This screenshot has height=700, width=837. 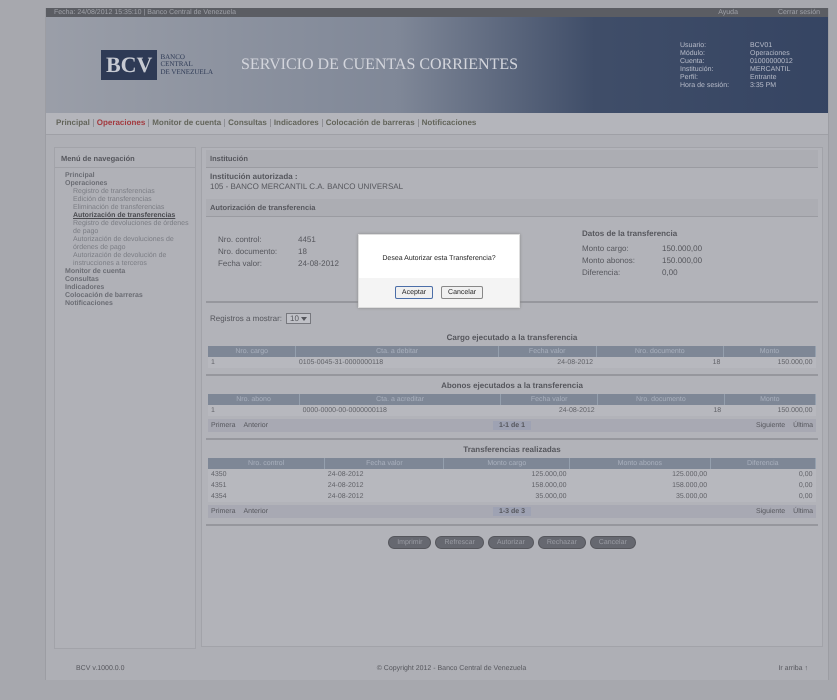 What do you see at coordinates (307, 186) in the screenshot?
I see `field-value: 105 - BANCO MERCANTIL C.A. BANCO UNIVERSAL` at bounding box center [307, 186].